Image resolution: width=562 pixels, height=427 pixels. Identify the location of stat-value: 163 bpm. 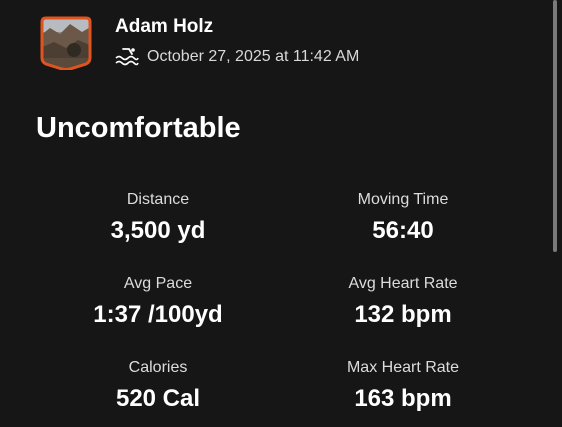
(403, 398).